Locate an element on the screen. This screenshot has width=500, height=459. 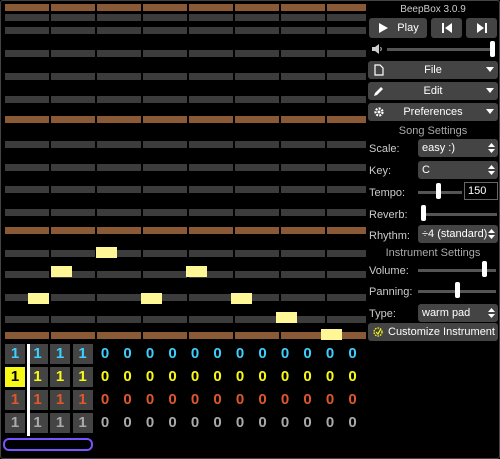
rhythm-select: ÷4 (standard) is located at coordinates (458, 234).